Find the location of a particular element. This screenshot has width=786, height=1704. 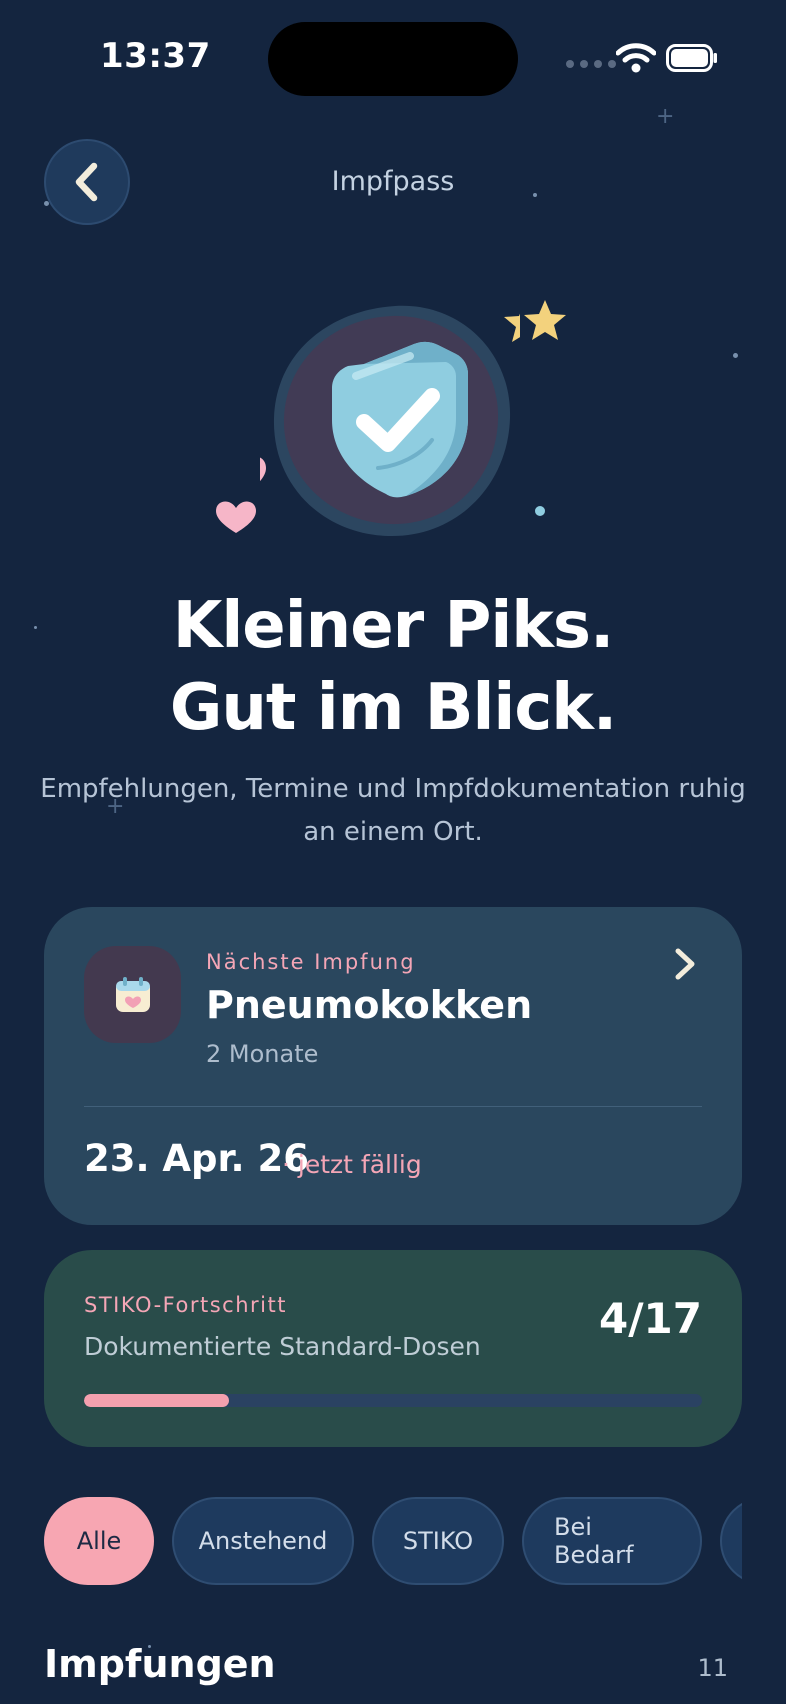

dynamic-island is located at coordinates (393, 59).